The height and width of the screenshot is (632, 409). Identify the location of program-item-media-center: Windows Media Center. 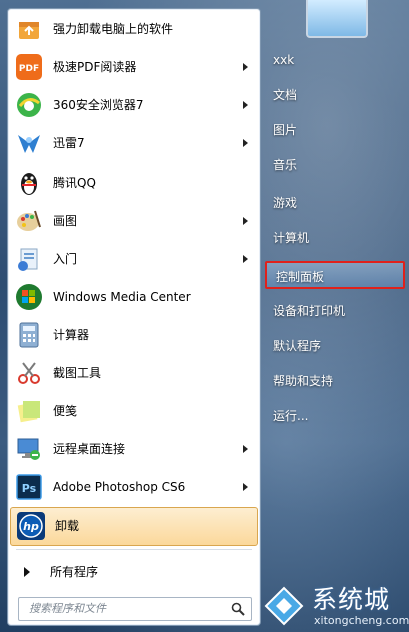
(134, 297).